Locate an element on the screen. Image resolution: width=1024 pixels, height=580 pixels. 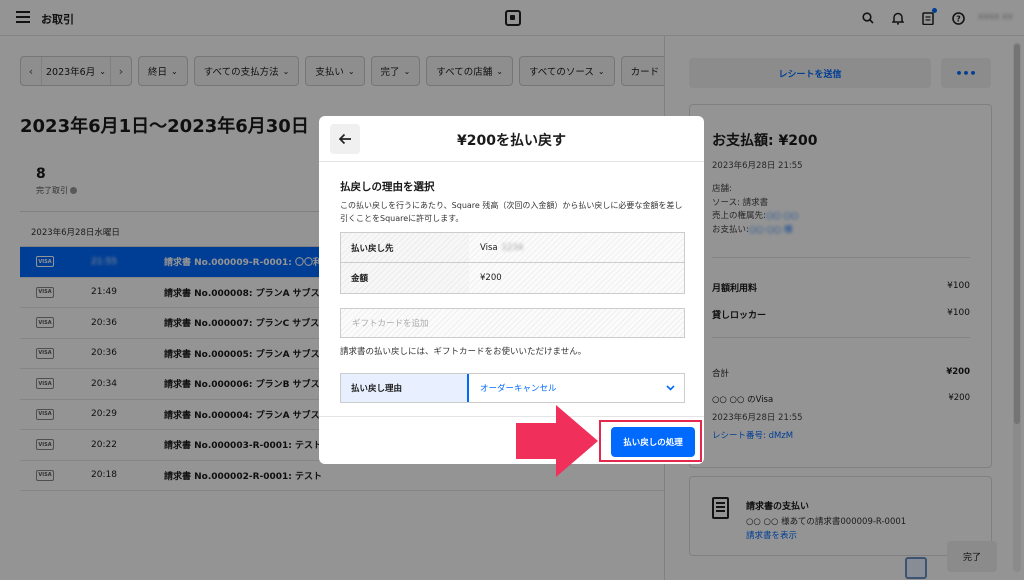
refund-details-table: 払い戻し先 Visa 1234 金額 ¥200 is located at coordinates (512, 263).